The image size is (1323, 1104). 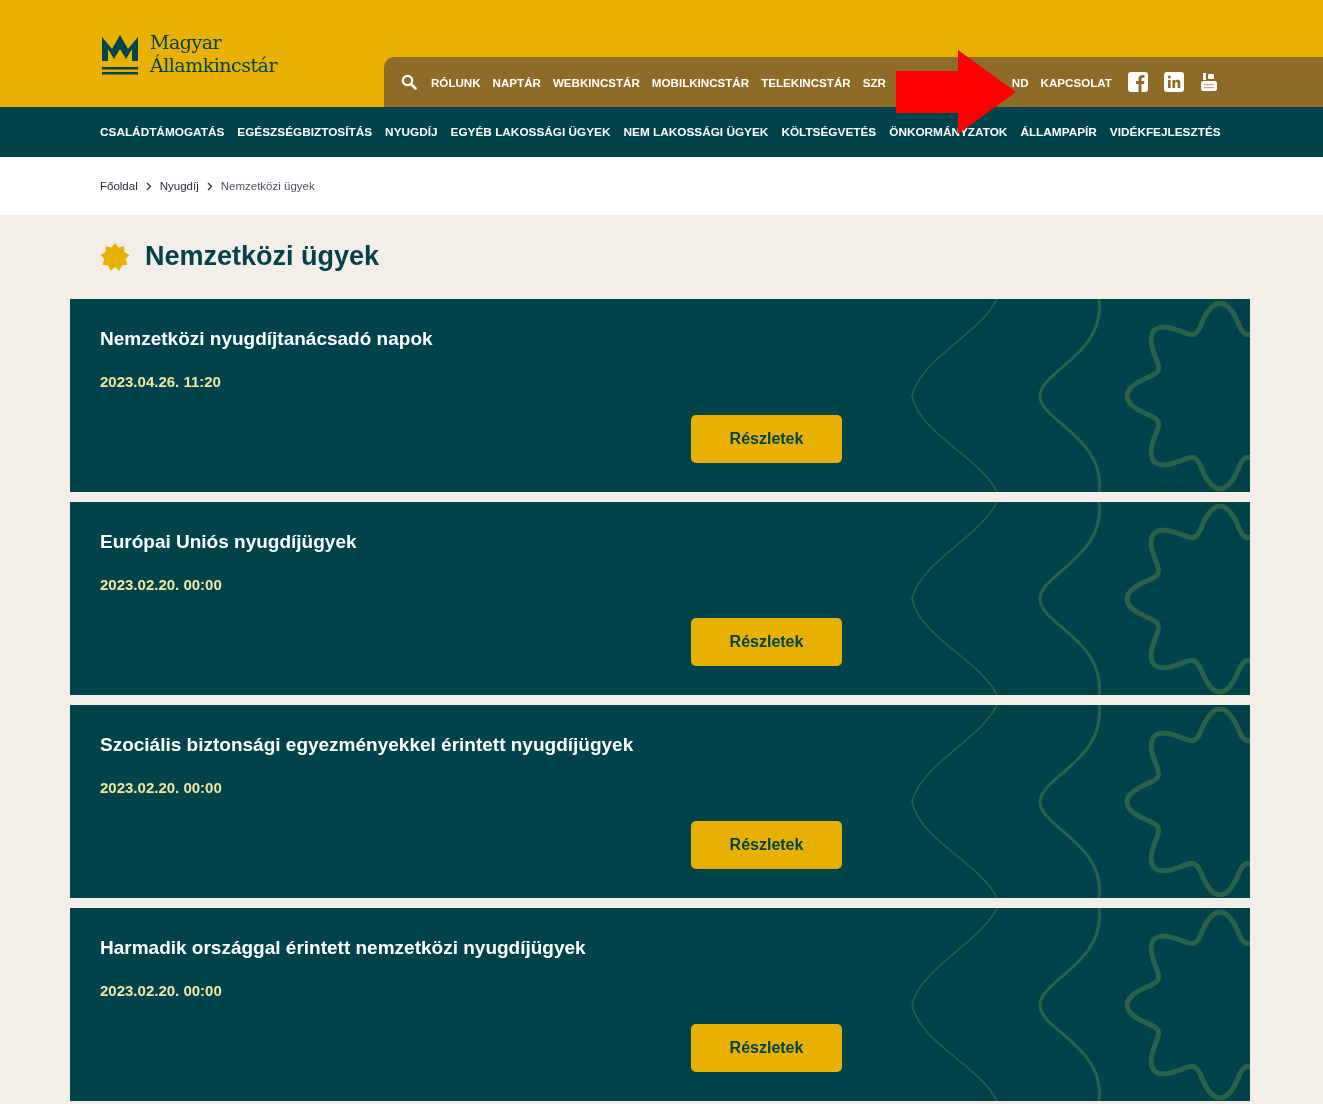 What do you see at coordinates (1173, 82) in the screenshot?
I see `linkedin-icon` at bounding box center [1173, 82].